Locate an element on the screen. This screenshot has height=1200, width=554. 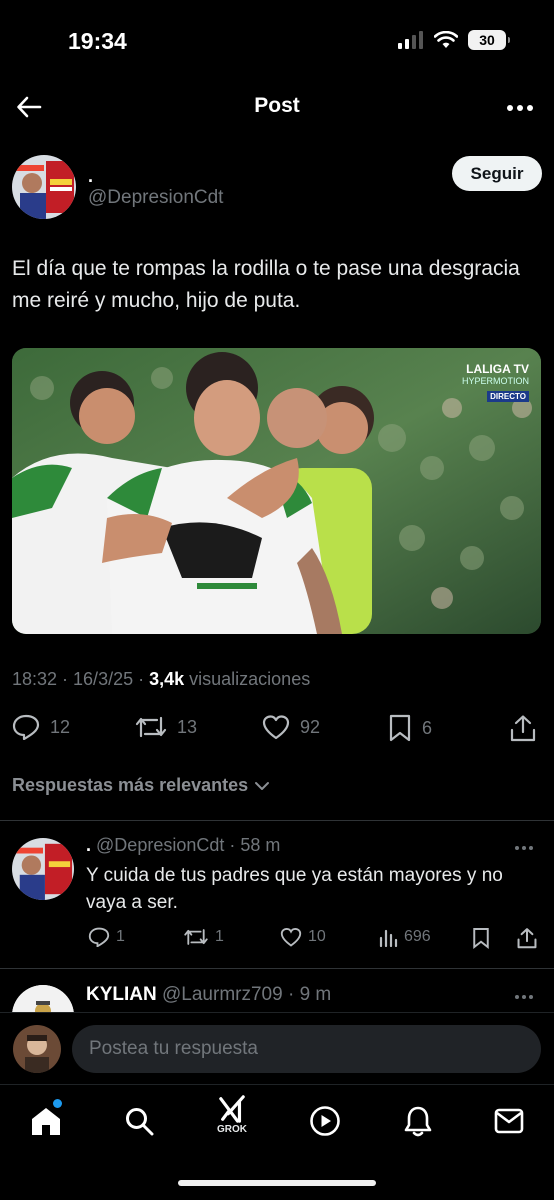
reply-header: . @DepresionCdt · 58 m is located at coordinates (183, 845).